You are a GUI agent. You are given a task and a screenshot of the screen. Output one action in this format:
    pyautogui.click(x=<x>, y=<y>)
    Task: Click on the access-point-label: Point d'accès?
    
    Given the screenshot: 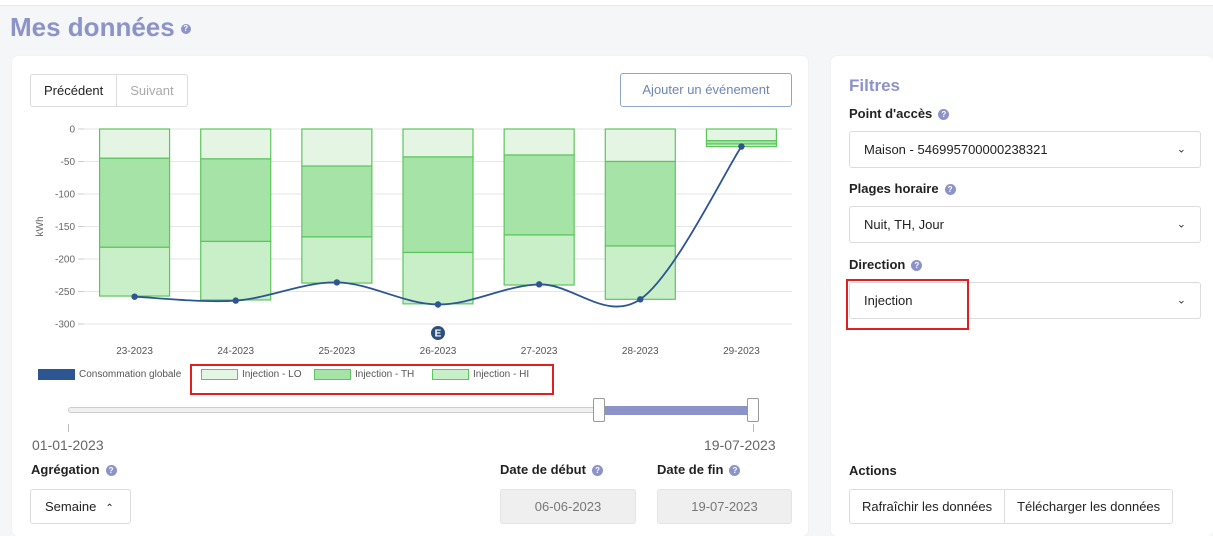 What is the action you would take?
    pyautogui.click(x=899, y=113)
    